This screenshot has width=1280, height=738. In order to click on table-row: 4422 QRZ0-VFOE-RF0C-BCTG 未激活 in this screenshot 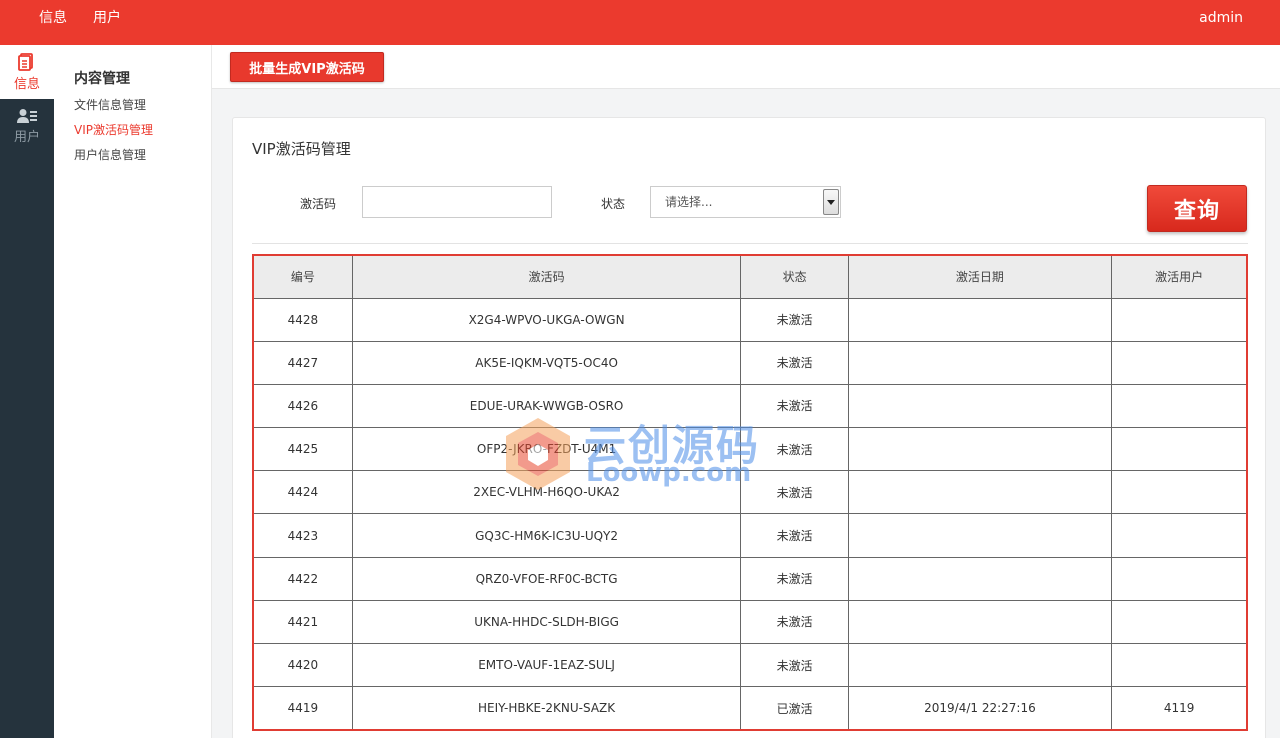, I will do `click(750, 578)`.